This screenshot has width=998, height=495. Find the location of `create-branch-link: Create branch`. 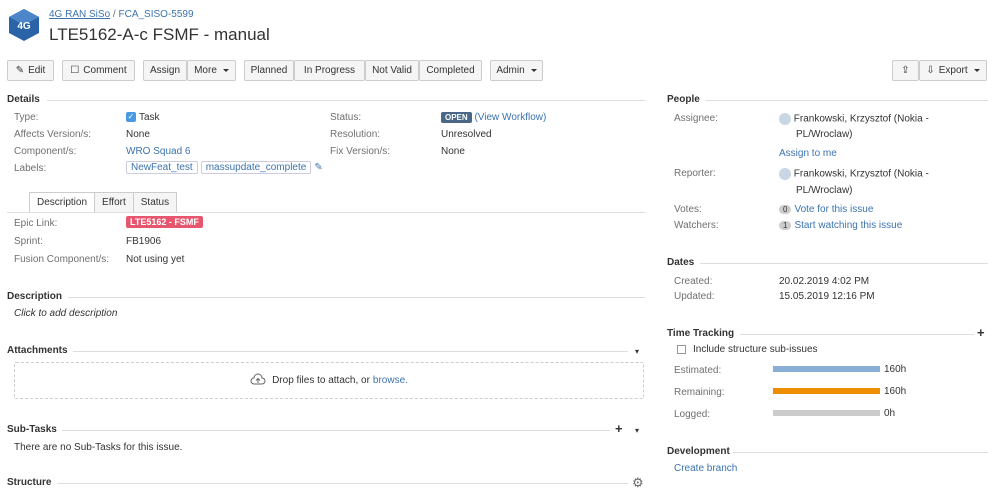

create-branch-link: Create branch is located at coordinates (705, 468).